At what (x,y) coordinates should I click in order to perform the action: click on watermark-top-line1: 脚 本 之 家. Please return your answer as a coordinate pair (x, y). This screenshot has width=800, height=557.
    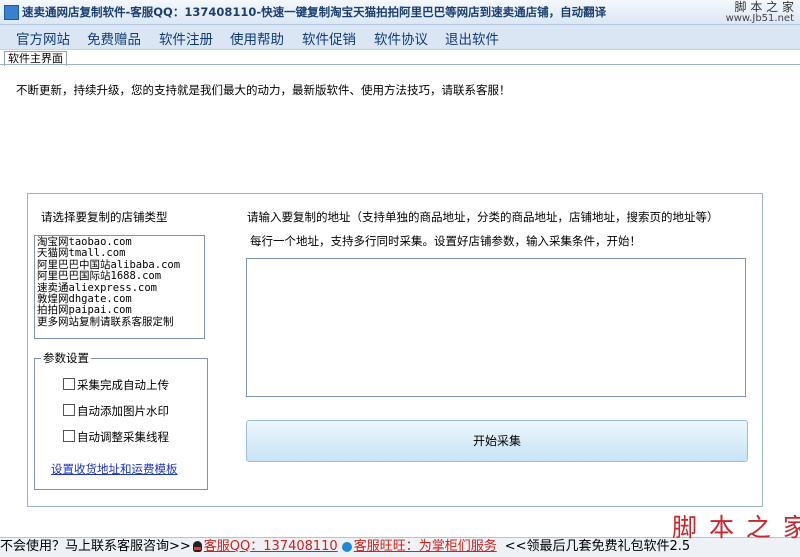
    Looking at the image, I should click on (764, 7).